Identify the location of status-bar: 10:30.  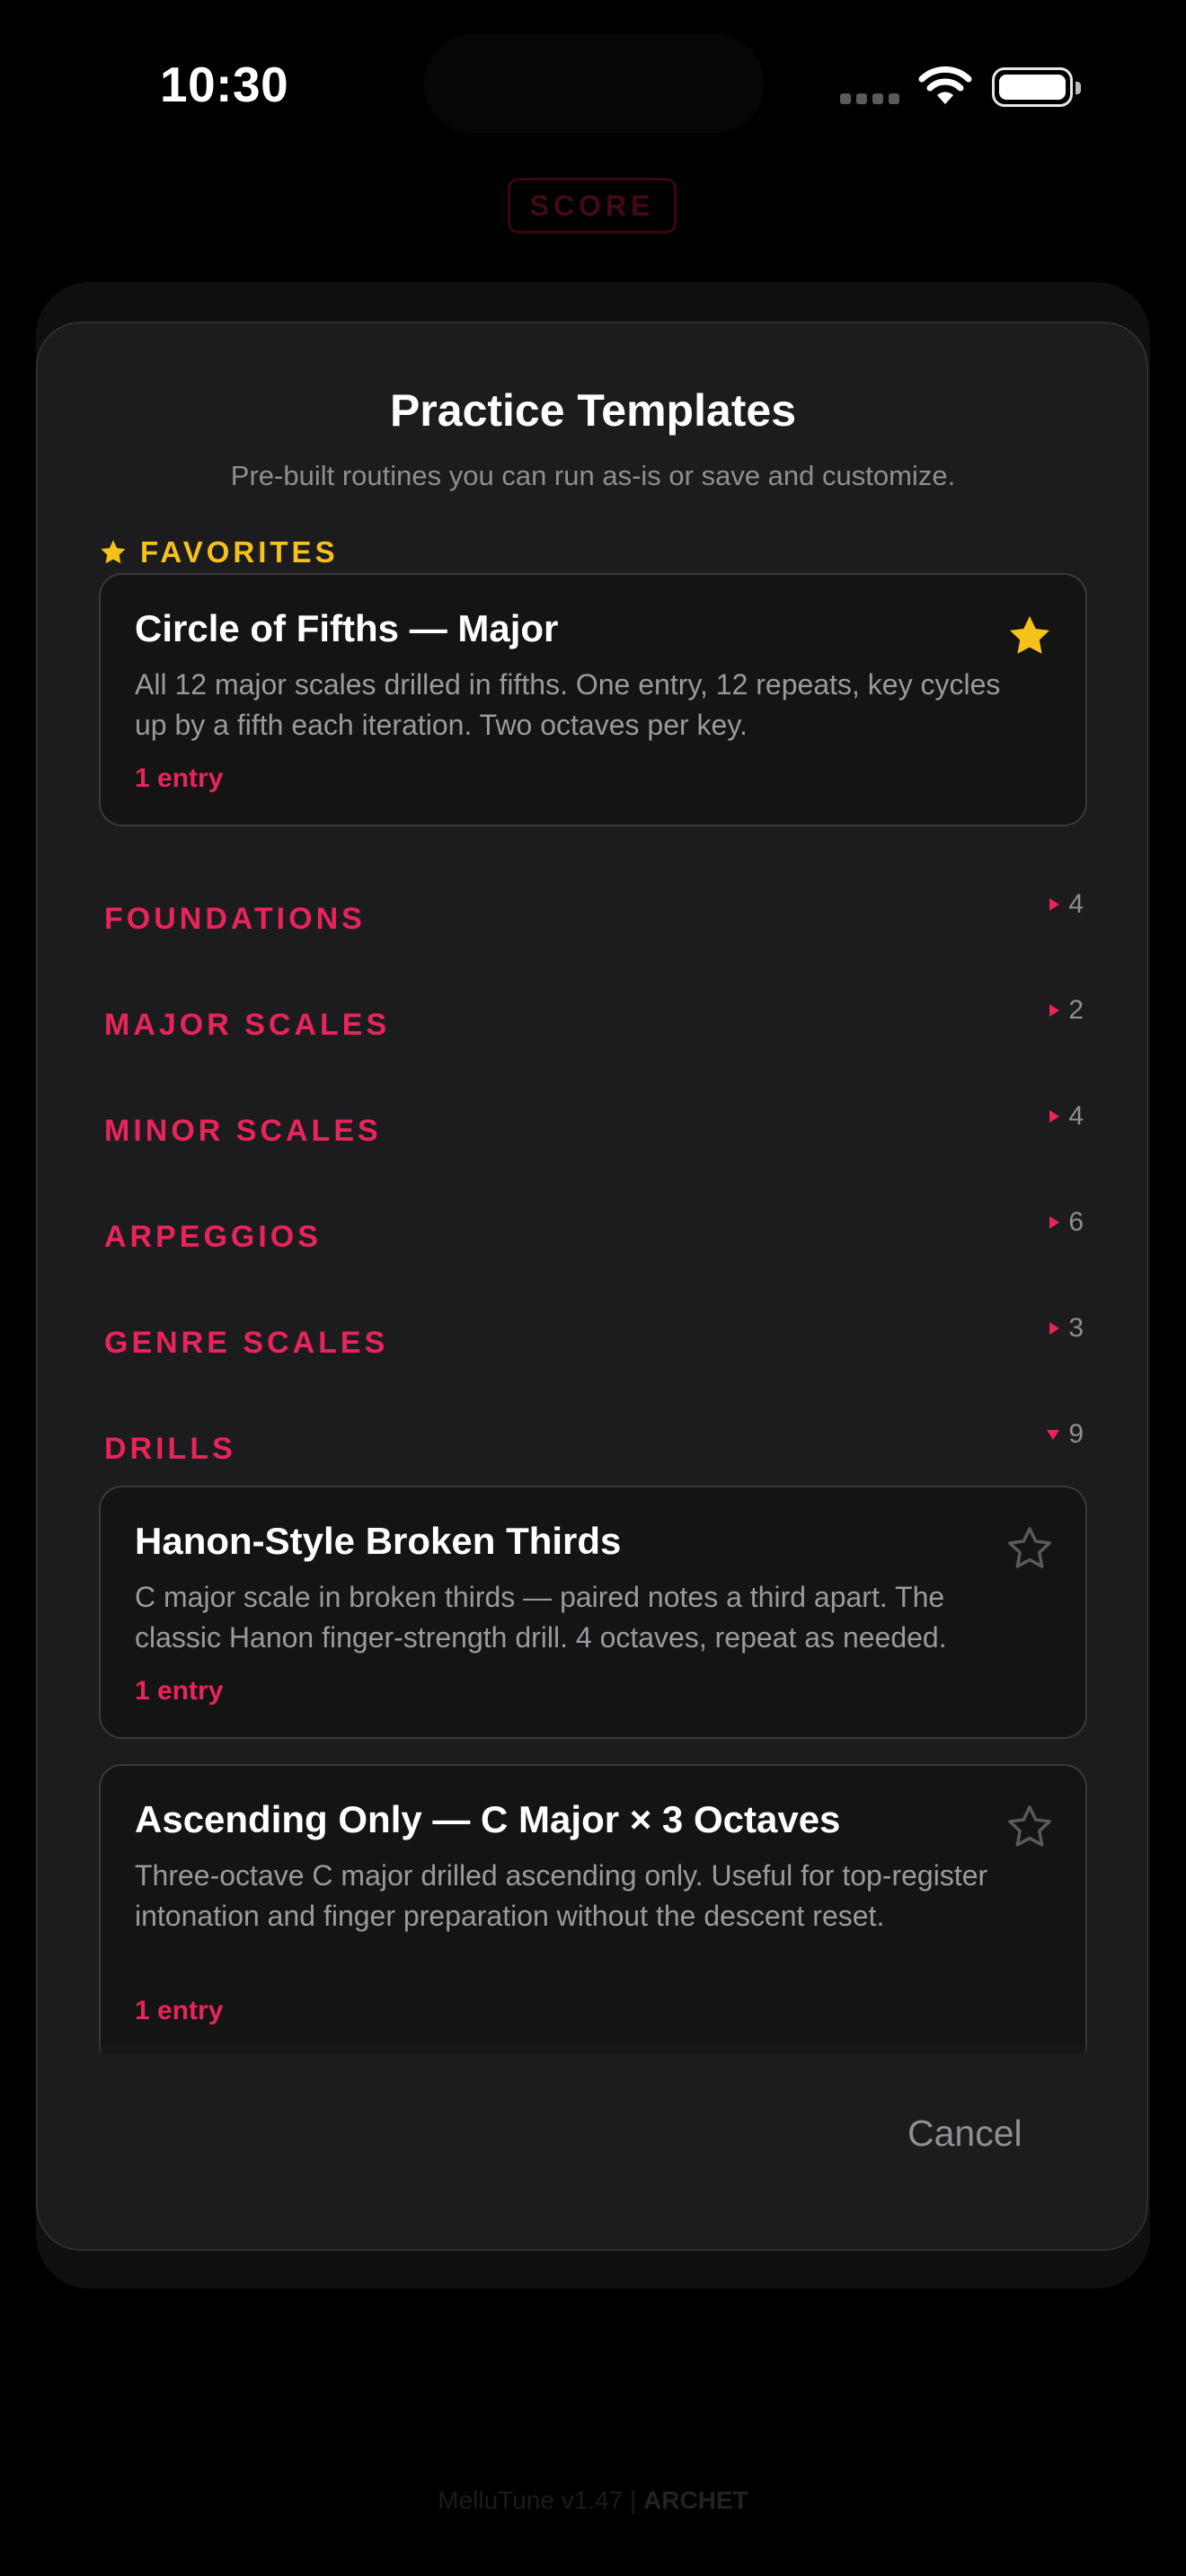
(593, 90).